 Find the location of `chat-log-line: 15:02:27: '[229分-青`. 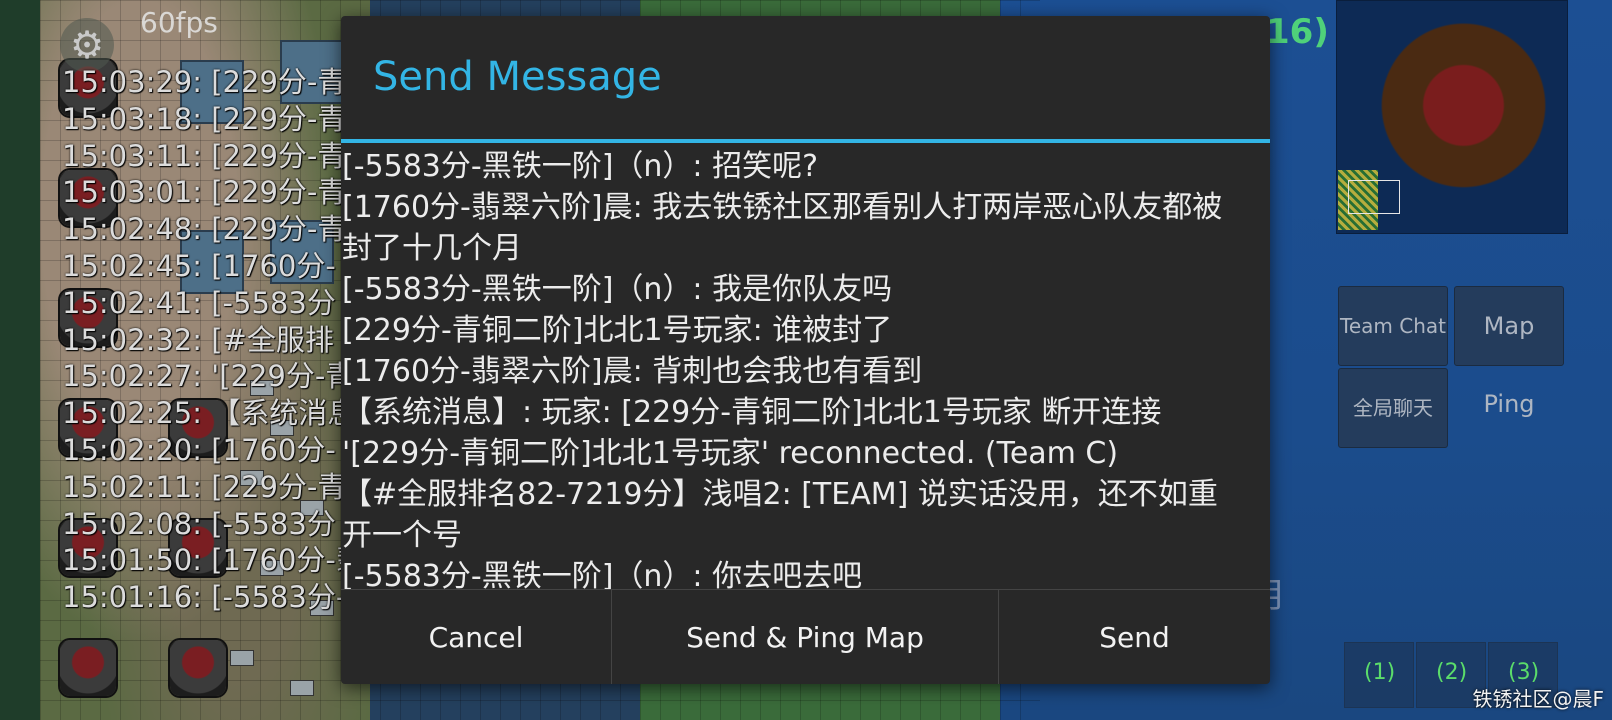

chat-log-line: 15:02:27: '[229分-青 is located at coordinates (208, 376).